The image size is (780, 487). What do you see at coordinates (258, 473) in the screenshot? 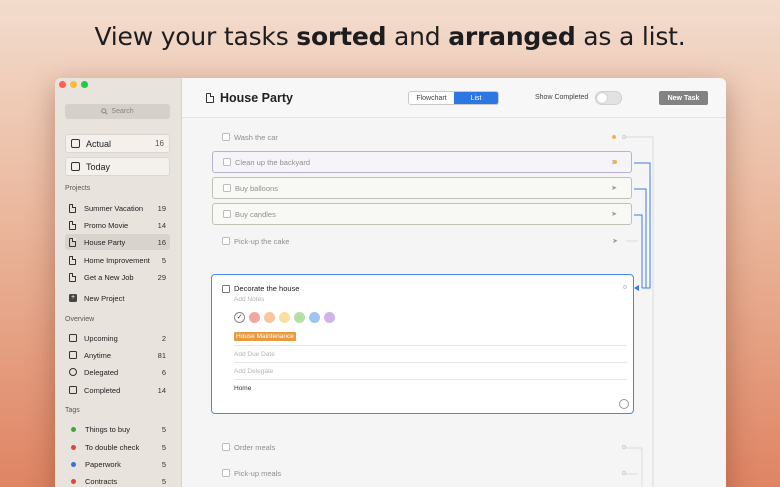
I see `task-title: Pick-up meals` at bounding box center [258, 473].